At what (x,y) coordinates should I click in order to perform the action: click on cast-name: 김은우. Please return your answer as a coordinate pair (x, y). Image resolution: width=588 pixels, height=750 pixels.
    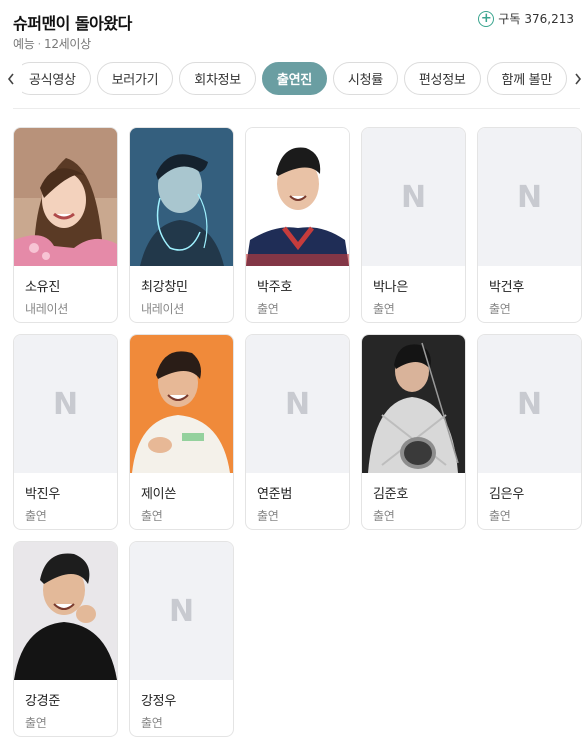
    Looking at the image, I should click on (506, 494).